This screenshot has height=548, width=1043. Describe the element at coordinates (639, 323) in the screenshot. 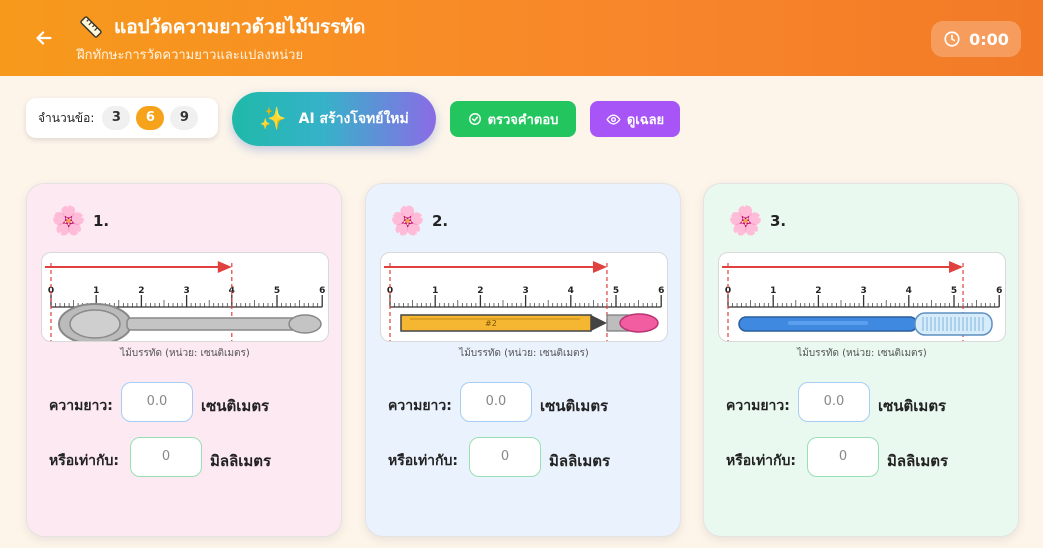

I see `pencil-eraser` at that location.